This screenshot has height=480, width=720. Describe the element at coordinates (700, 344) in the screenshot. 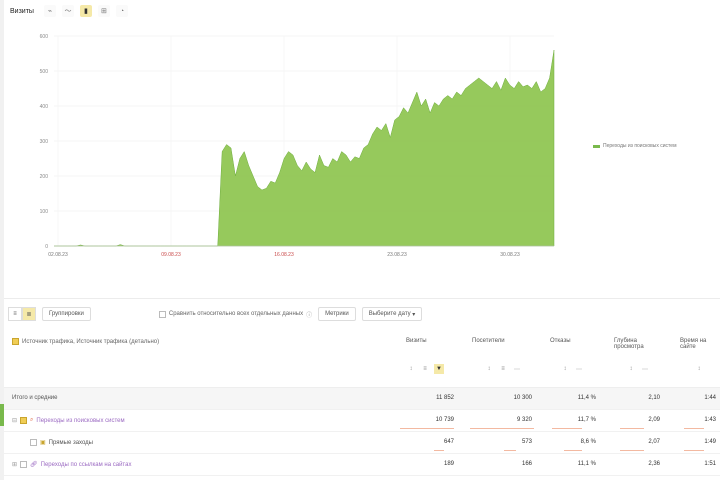

I see `column-header-time: Время на сайте` at that location.